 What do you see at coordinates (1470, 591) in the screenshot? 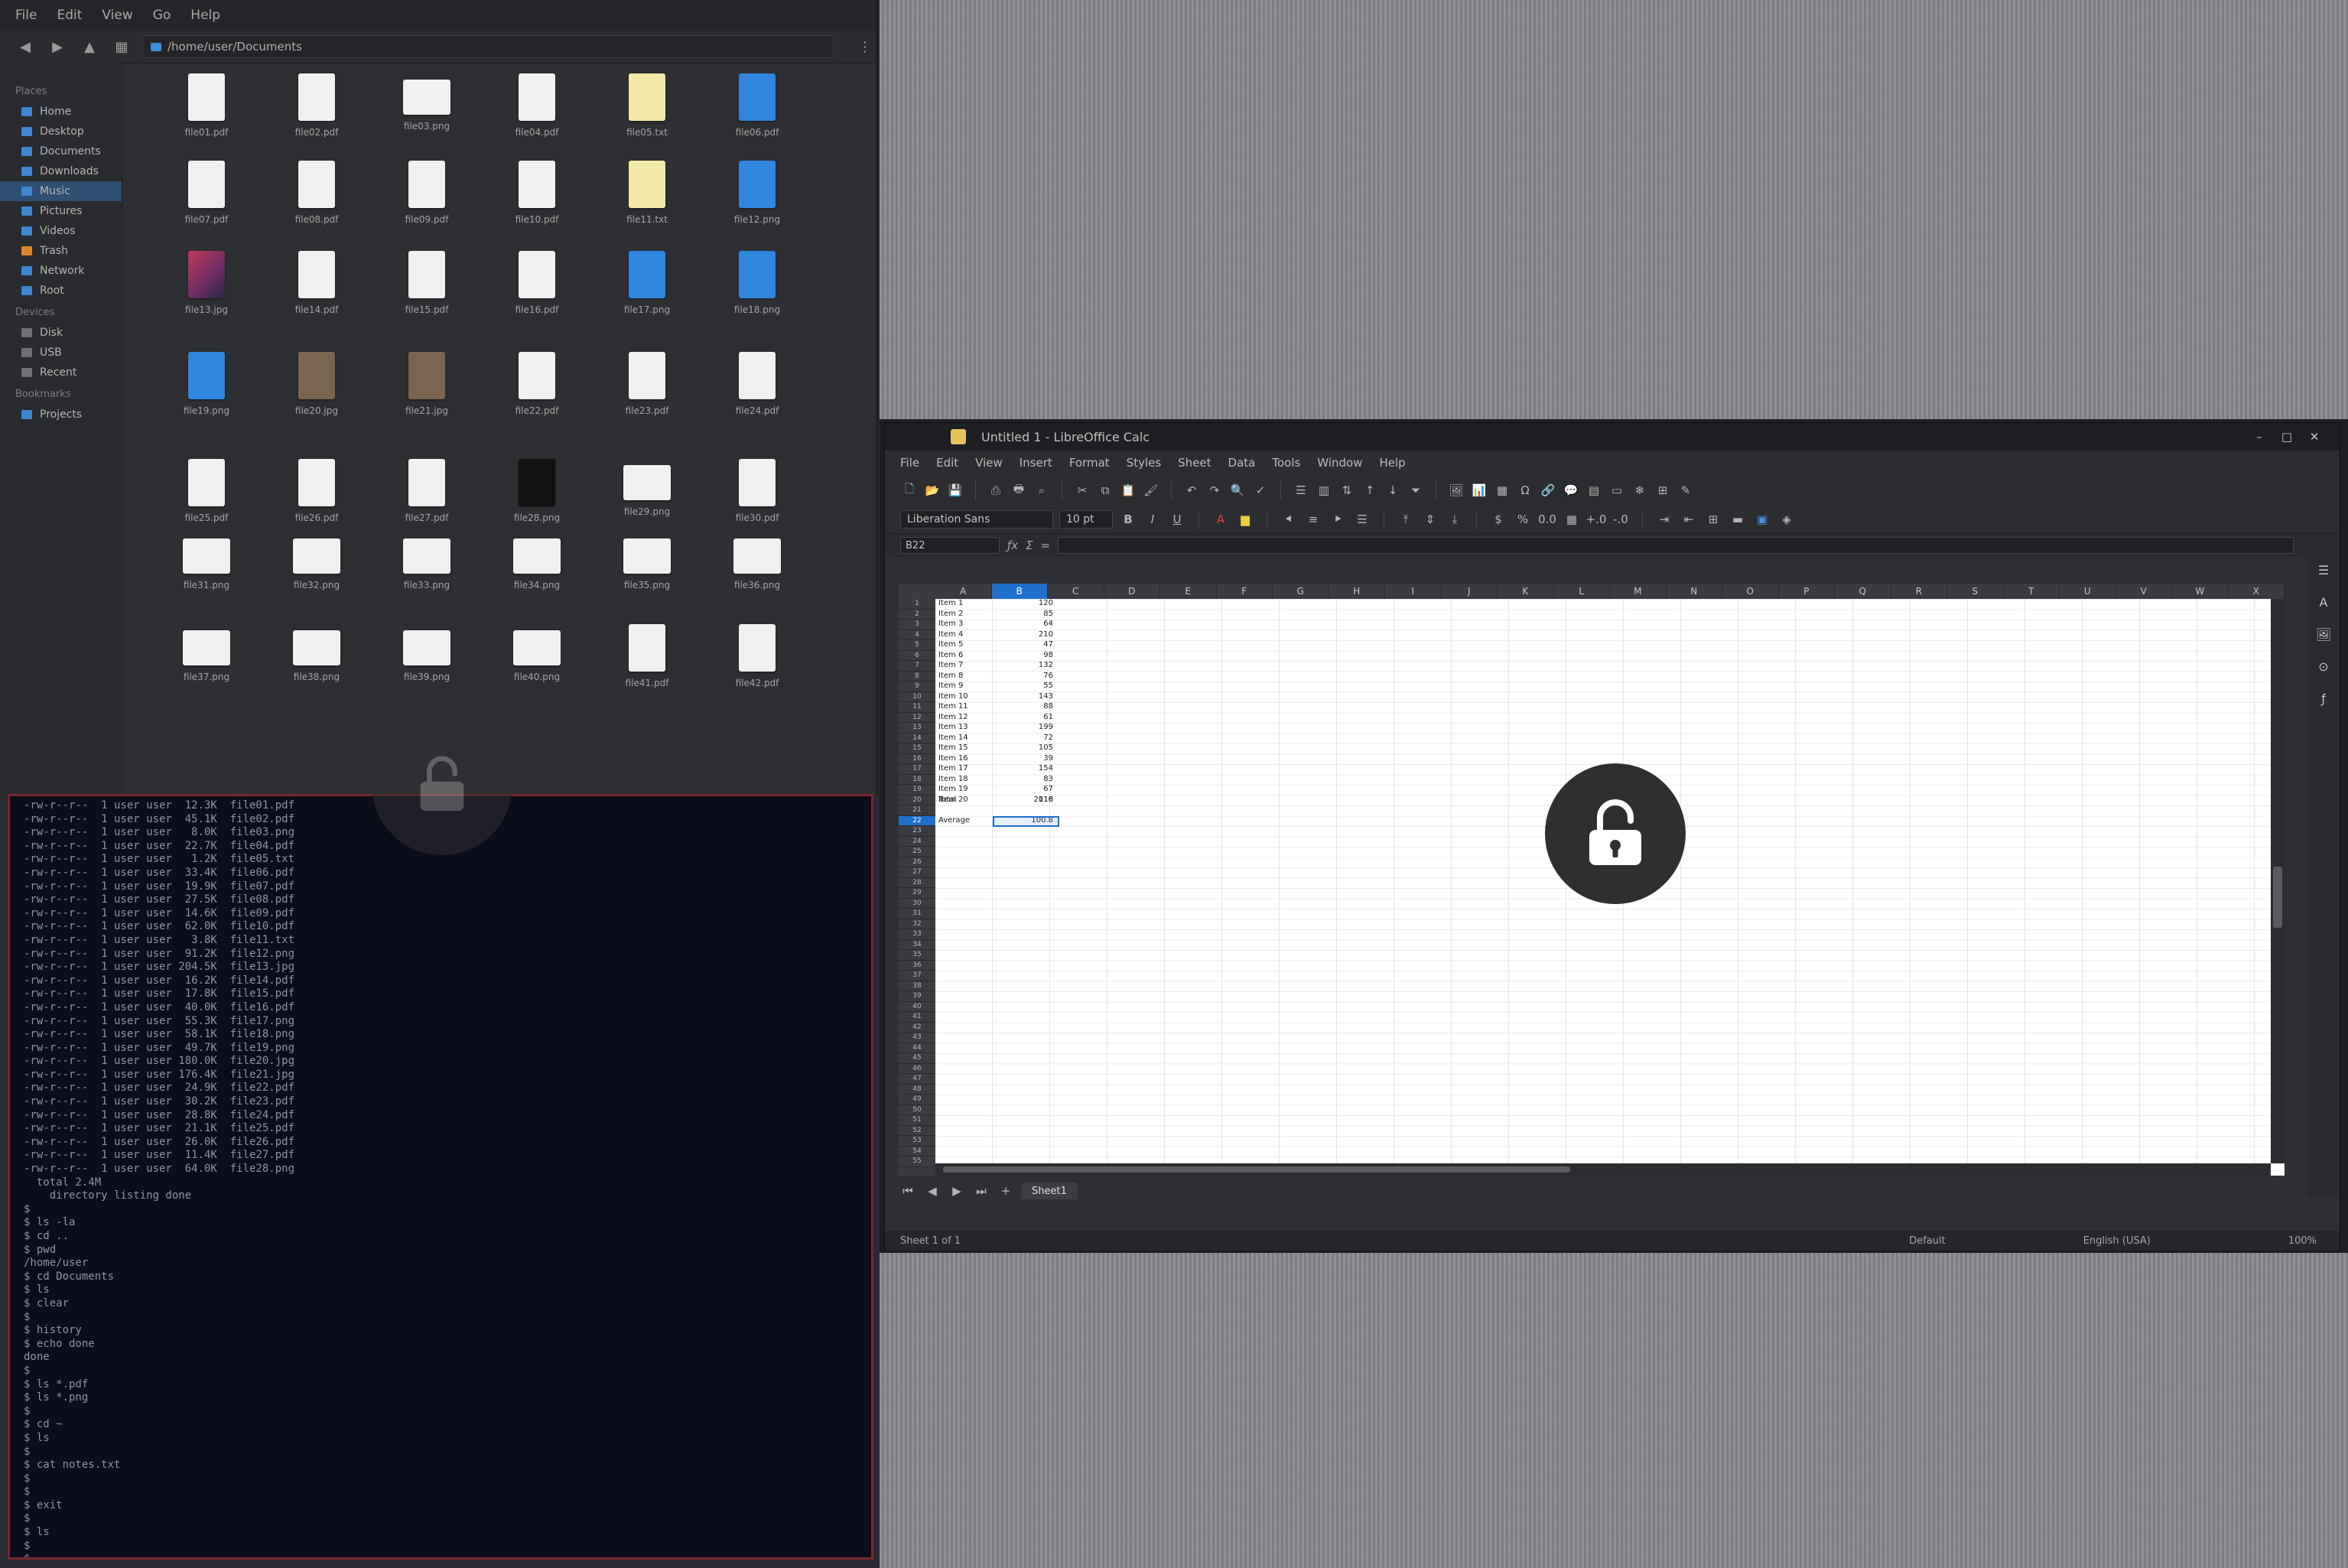
I see `column-header: J` at bounding box center [1470, 591].